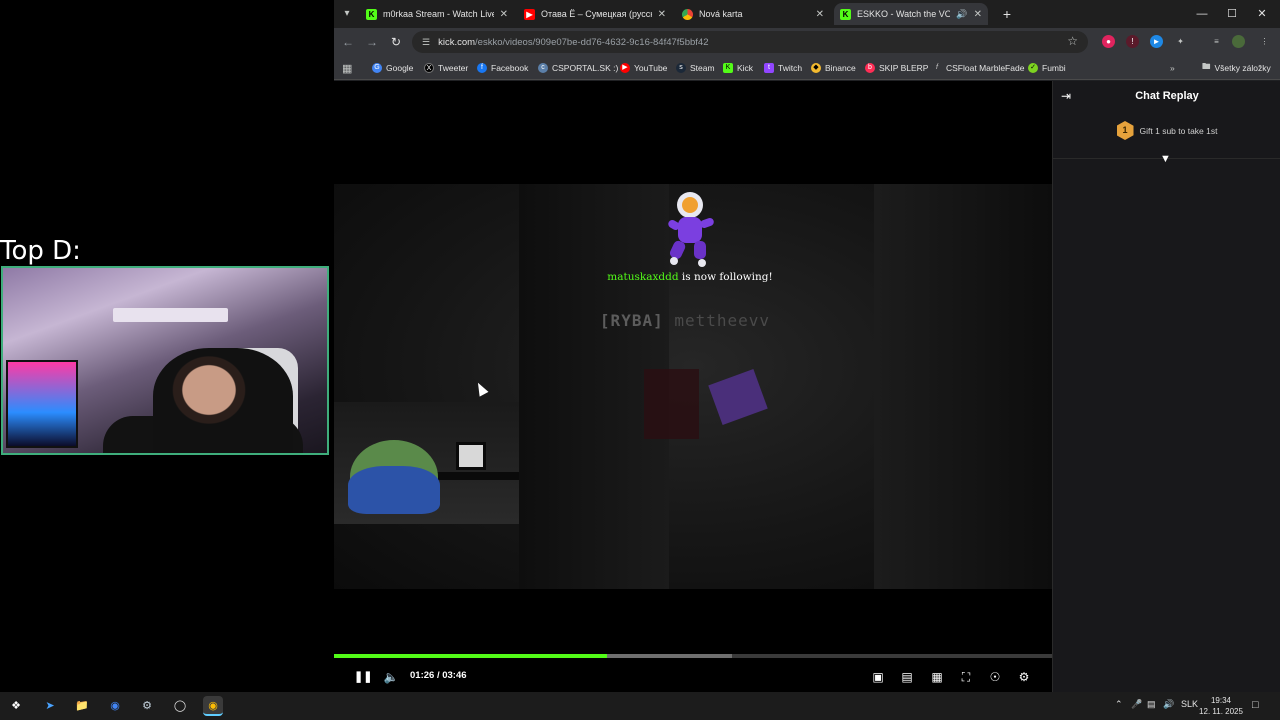  What do you see at coordinates (1033, 68) in the screenshot?
I see `fumbi-icon: ✓` at bounding box center [1033, 68].